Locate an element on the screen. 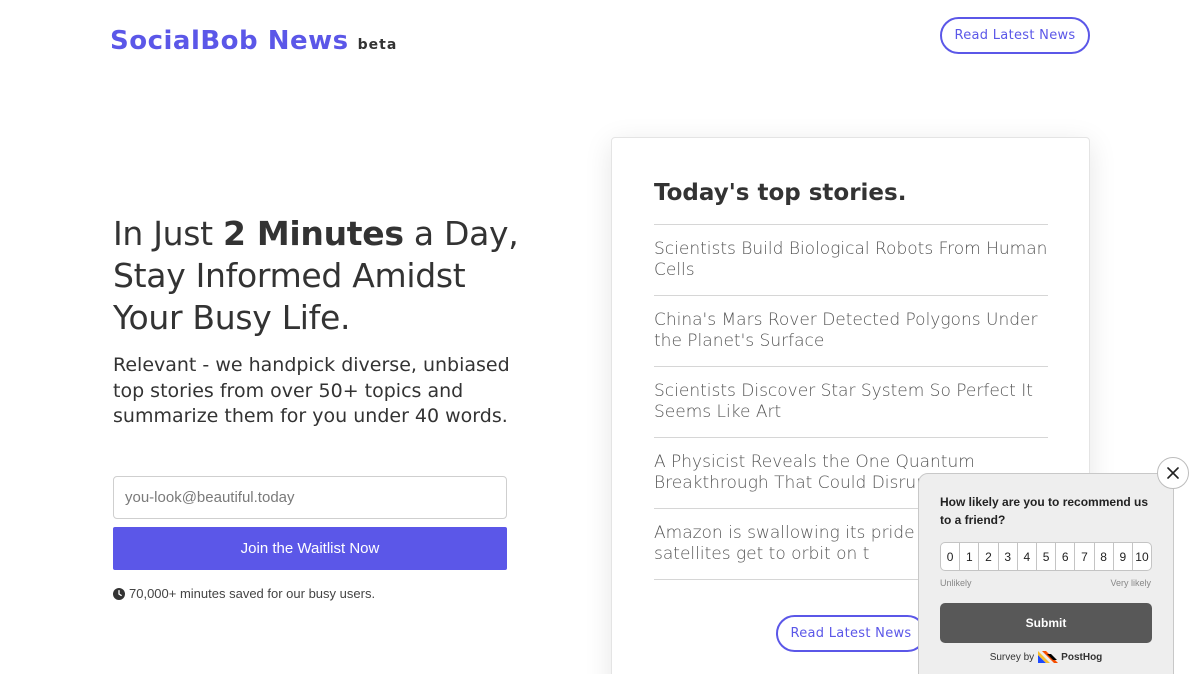 The width and height of the screenshot is (1200, 674). scale-high-label: Very likely is located at coordinates (1130, 583).